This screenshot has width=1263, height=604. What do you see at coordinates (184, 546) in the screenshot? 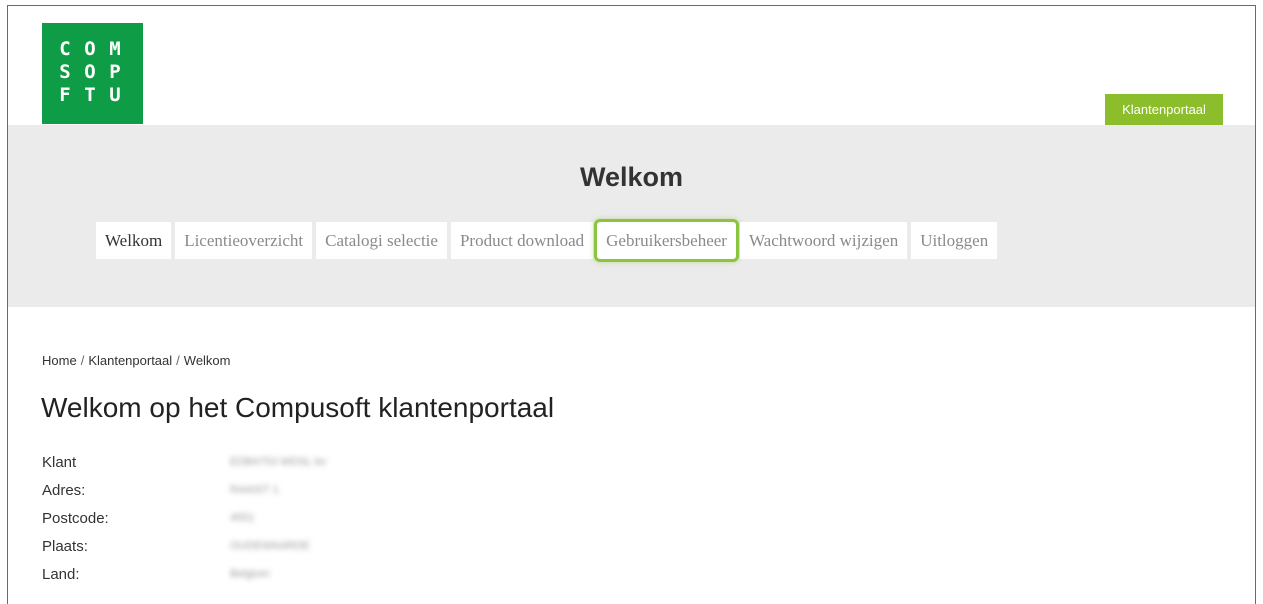
I see `info-row-plaats: Plaats: OUDEWAARDE` at bounding box center [184, 546].